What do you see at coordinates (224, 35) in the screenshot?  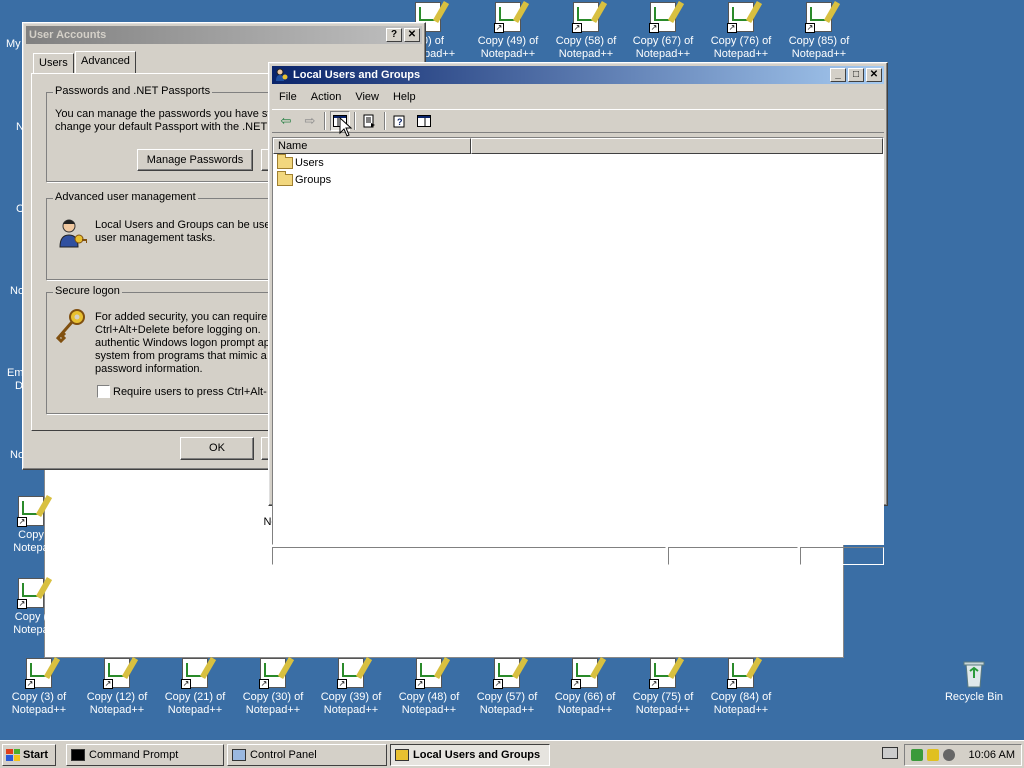 I see `user-accounts-titlebar: User Accounts ? ✕` at bounding box center [224, 35].